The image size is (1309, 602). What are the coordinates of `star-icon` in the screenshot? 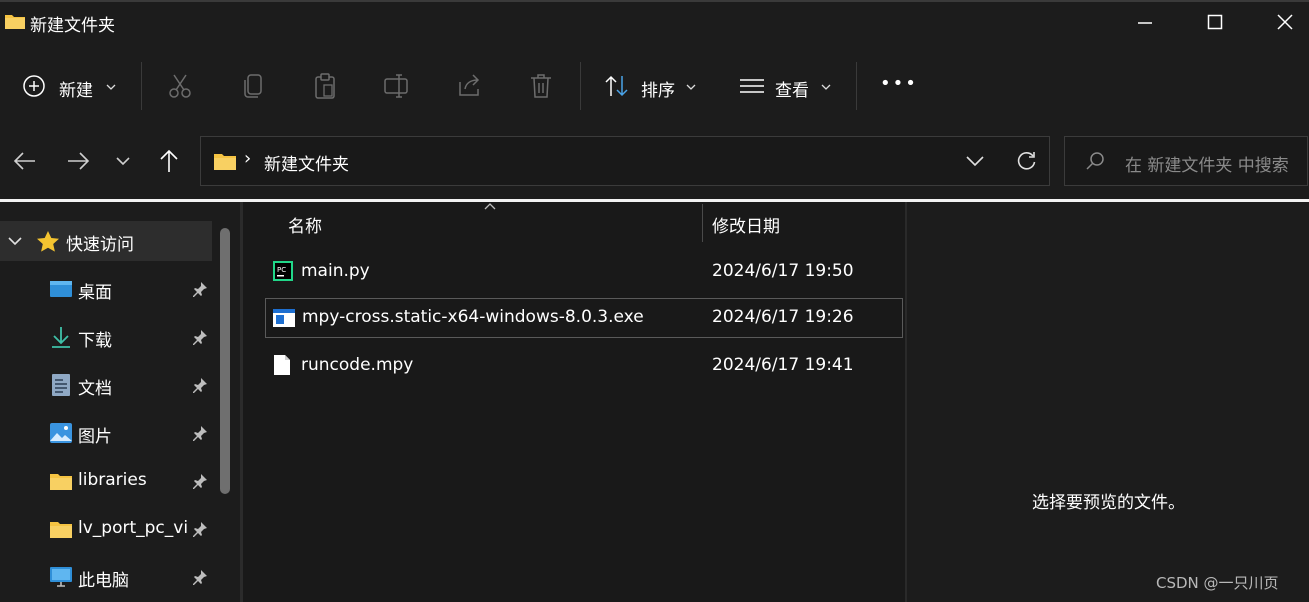 It's located at (48, 241).